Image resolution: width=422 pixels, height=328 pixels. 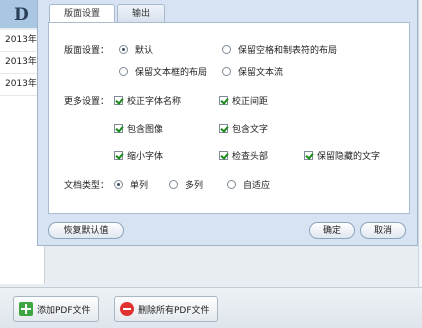 I want to click on layout-option-keep-textbox: 保留文本框的布局, so click(x=163, y=71).